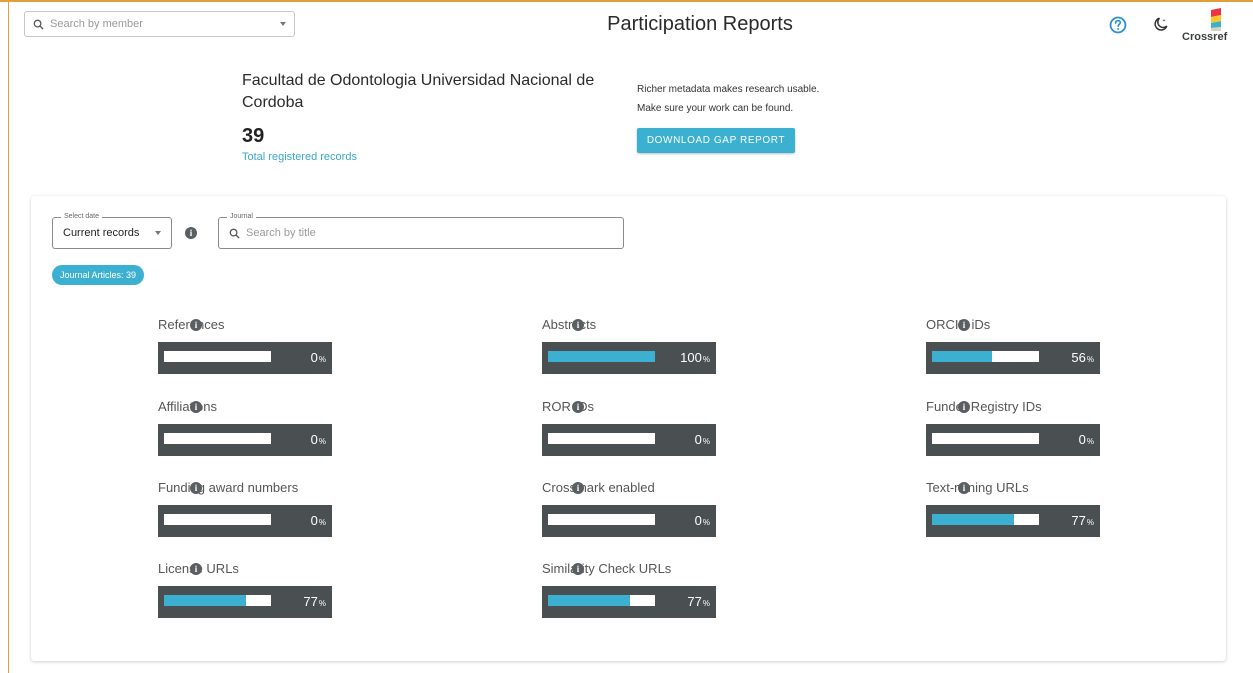  Describe the element at coordinates (715, 108) in the screenshot. I see `promo-text-line2: Make sure your work can be found.` at that location.